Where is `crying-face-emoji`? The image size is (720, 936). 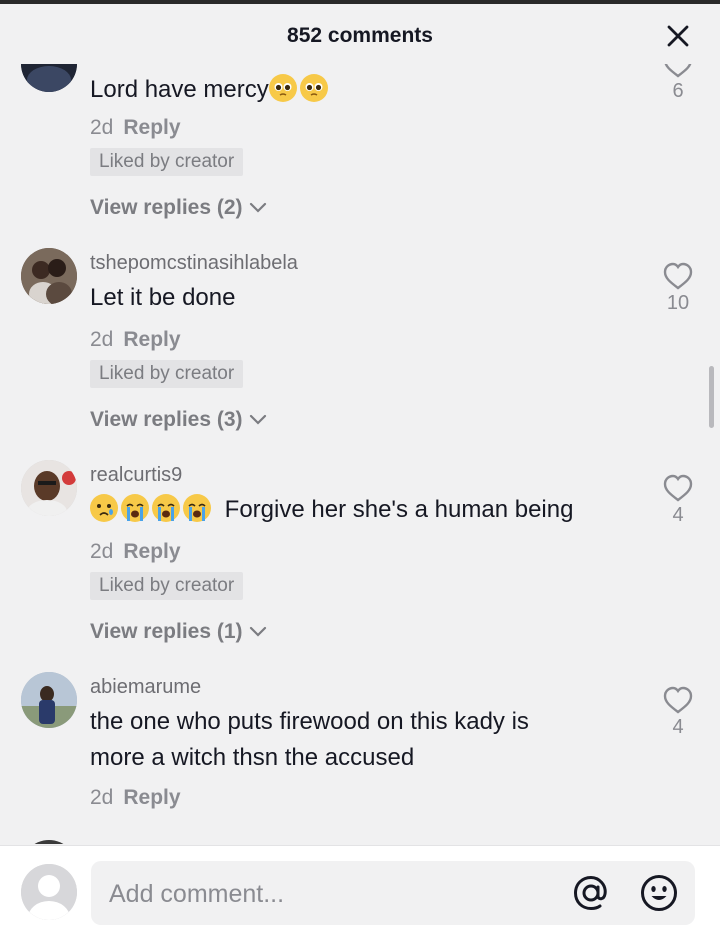
crying-face-emoji is located at coordinates (104, 508).